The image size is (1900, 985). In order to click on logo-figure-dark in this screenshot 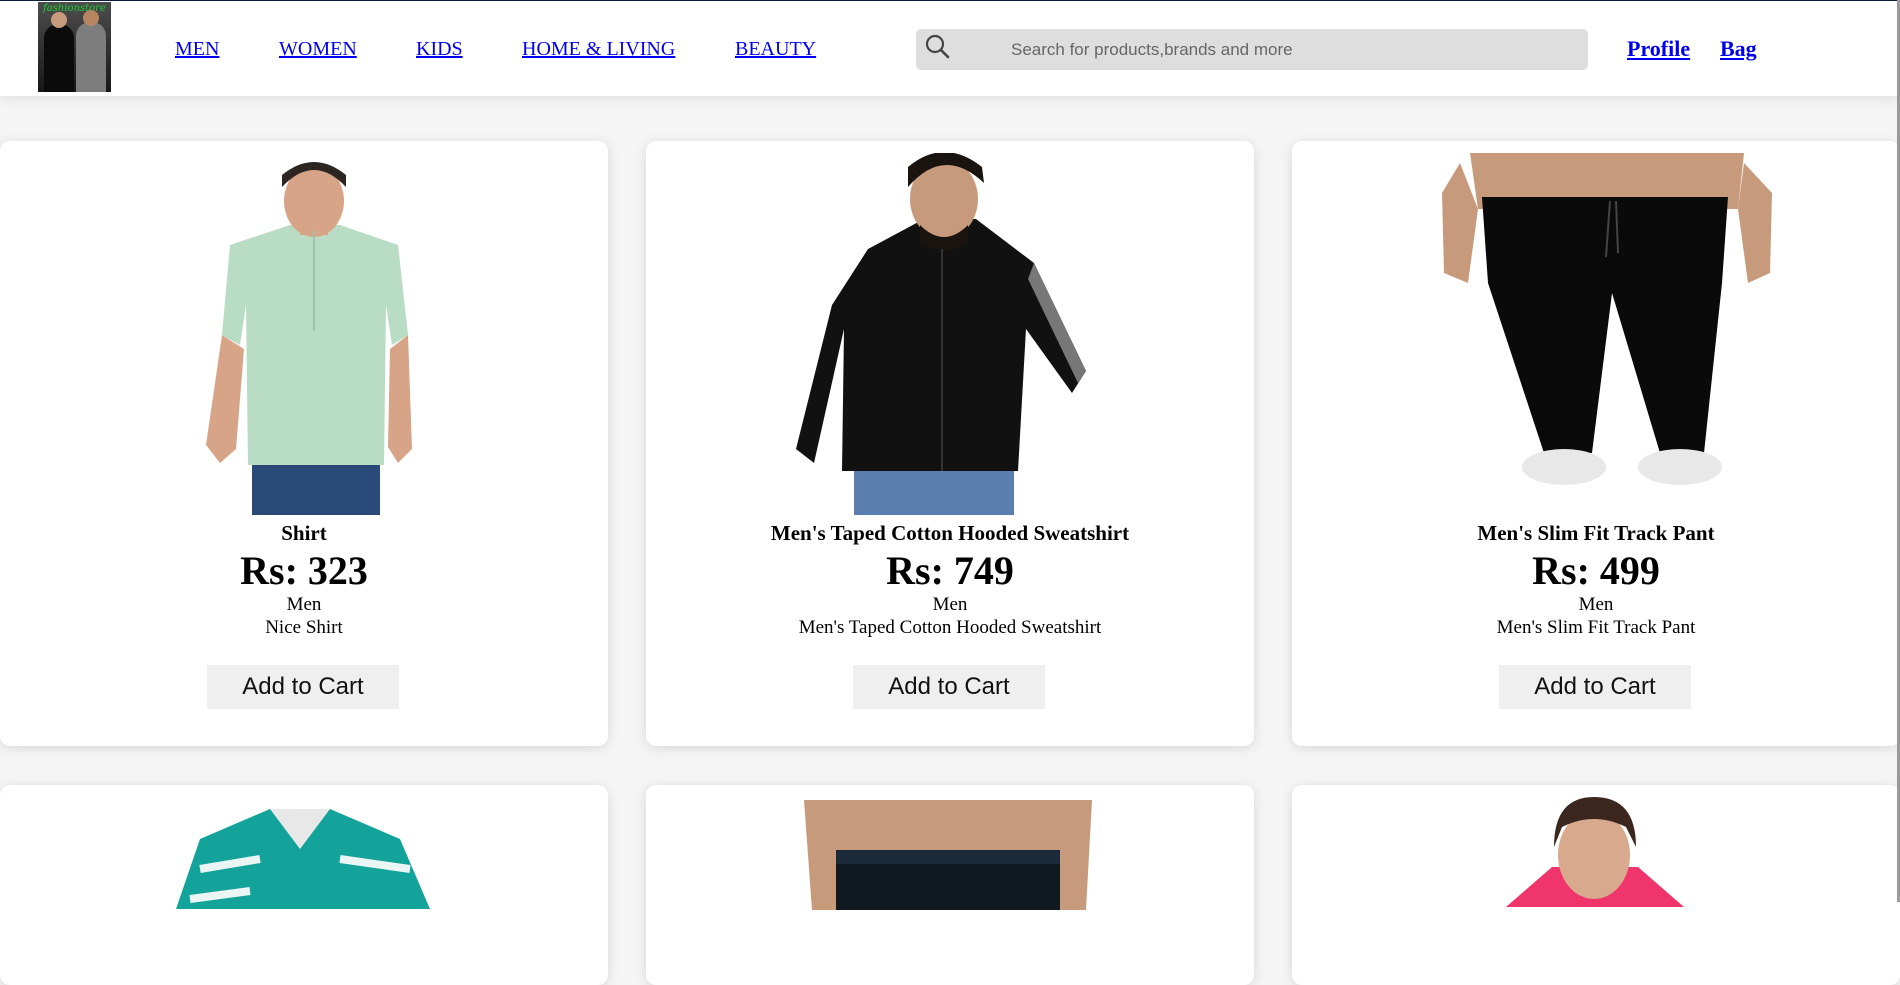, I will do `click(59, 58)`.